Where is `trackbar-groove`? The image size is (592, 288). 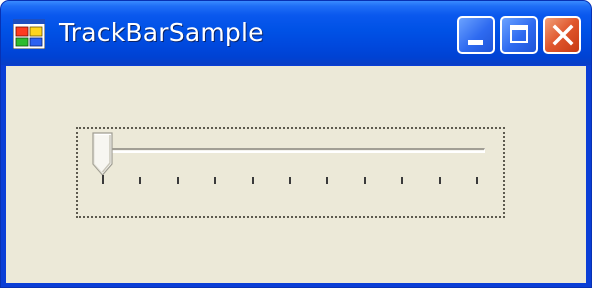 trackbar-groove is located at coordinates (291, 150).